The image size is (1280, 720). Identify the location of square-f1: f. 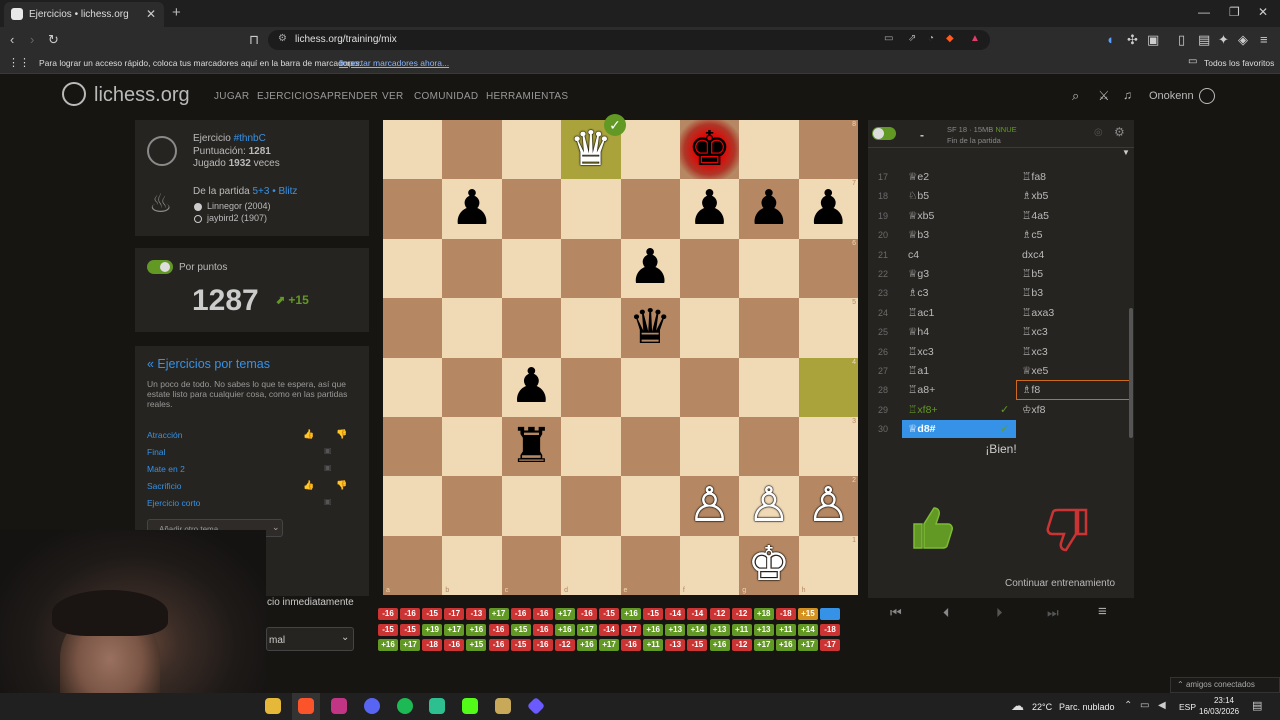
(709, 565).